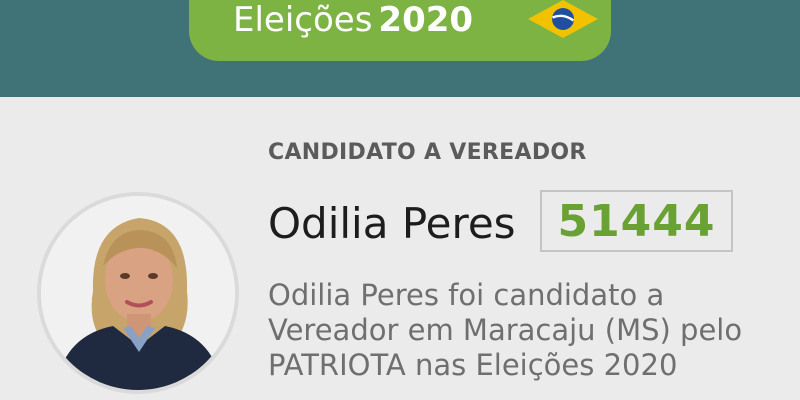 This screenshot has height=400, width=800. Describe the element at coordinates (392, 223) in the screenshot. I see `candidate-name: Odilia Peres` at that location.